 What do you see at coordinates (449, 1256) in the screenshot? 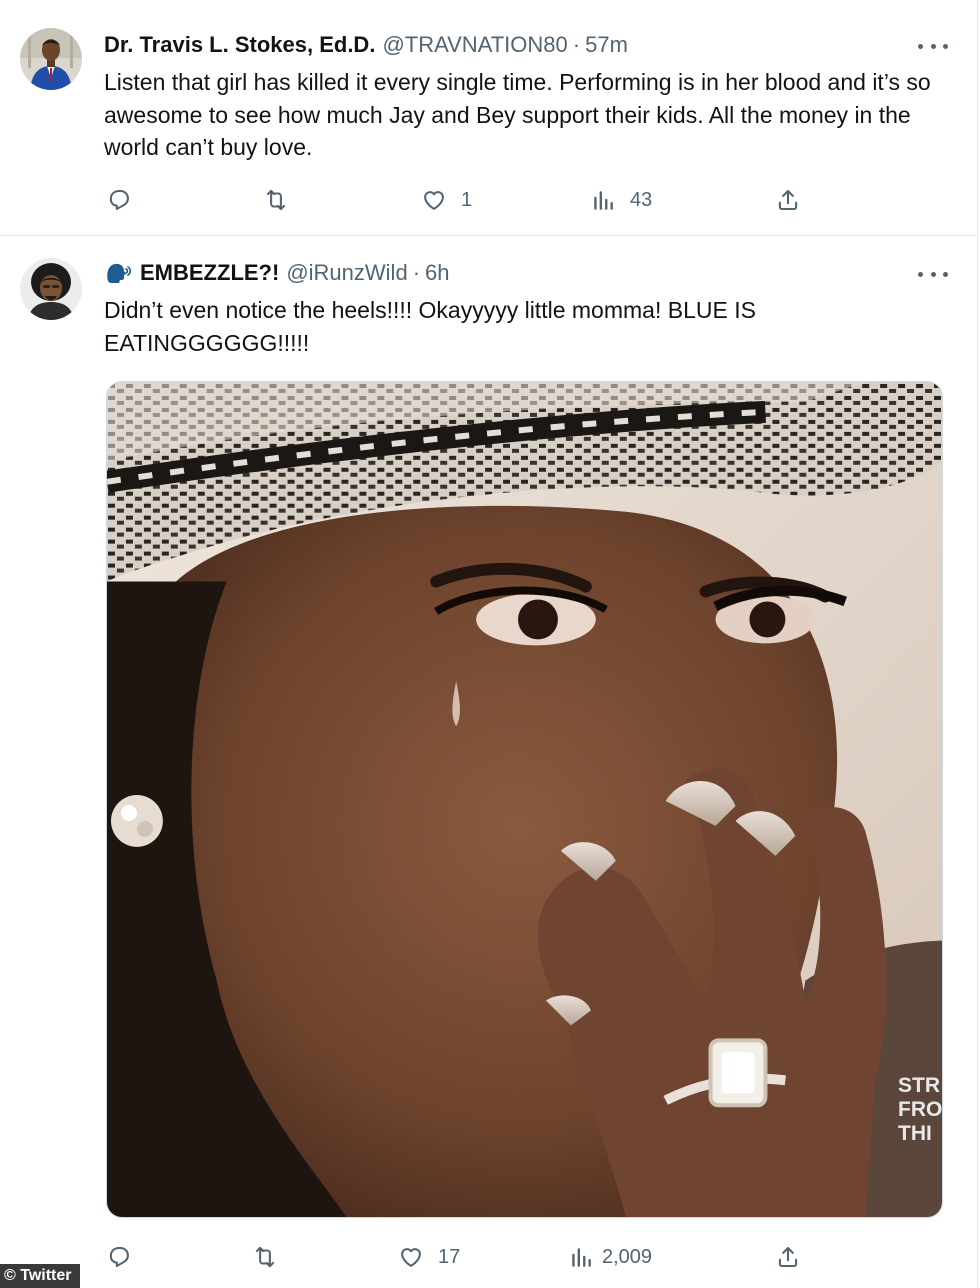
I see `like-count: 17` at bounding box center [449, 1256].